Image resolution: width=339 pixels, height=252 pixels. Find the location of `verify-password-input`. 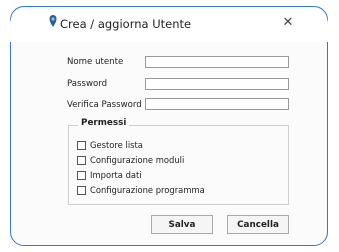

verify-password-input is located at coordinates (217, 104).